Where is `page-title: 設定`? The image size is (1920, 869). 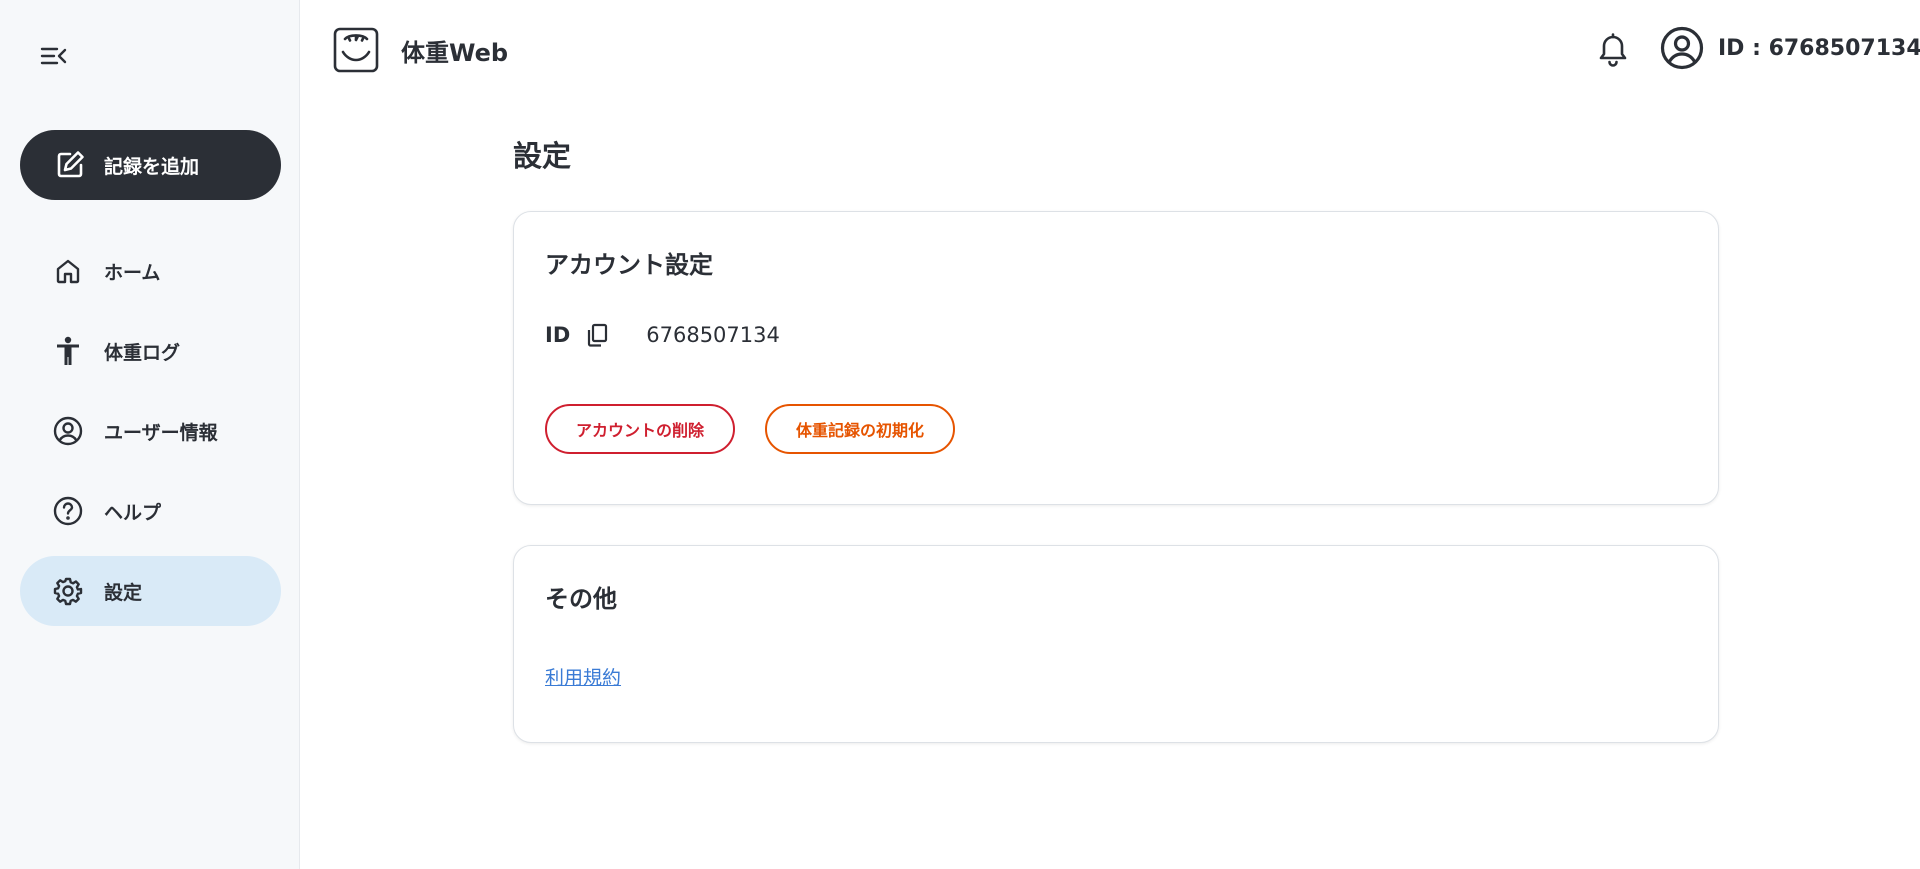
page-title: 設定 is located at coordinates (542, 156).